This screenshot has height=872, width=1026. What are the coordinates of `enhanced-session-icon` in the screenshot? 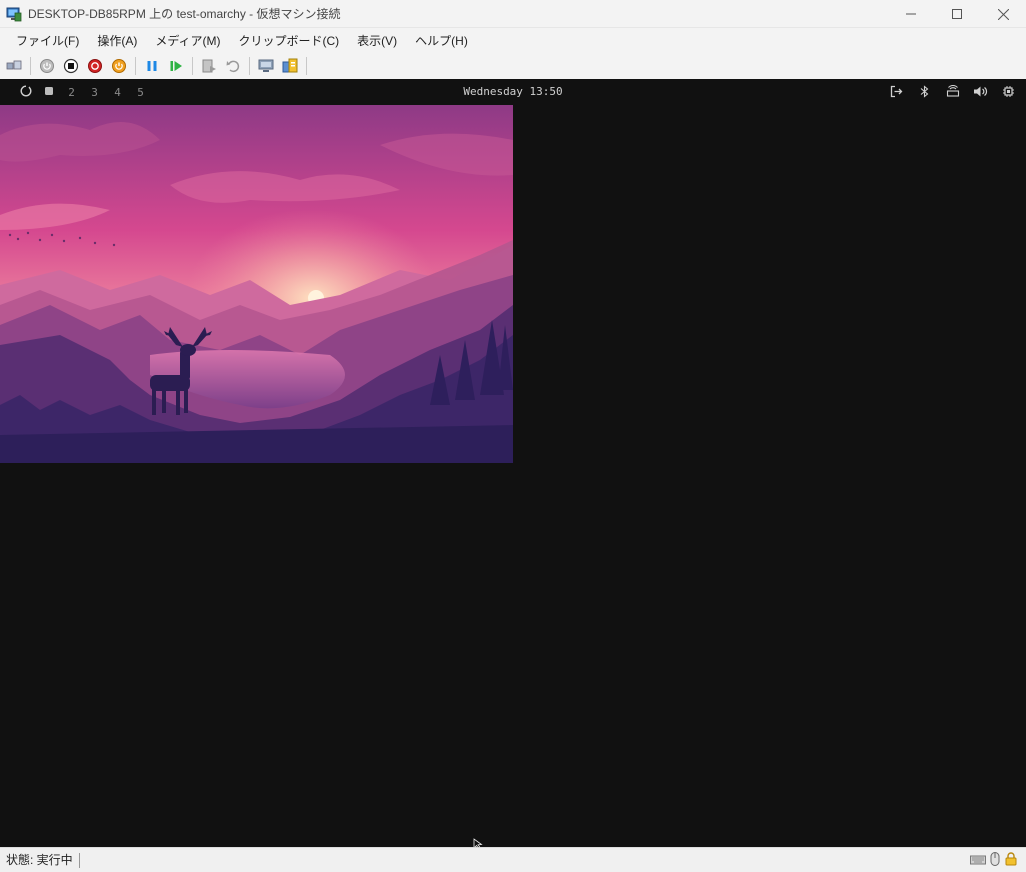 It's located at (266, 66).